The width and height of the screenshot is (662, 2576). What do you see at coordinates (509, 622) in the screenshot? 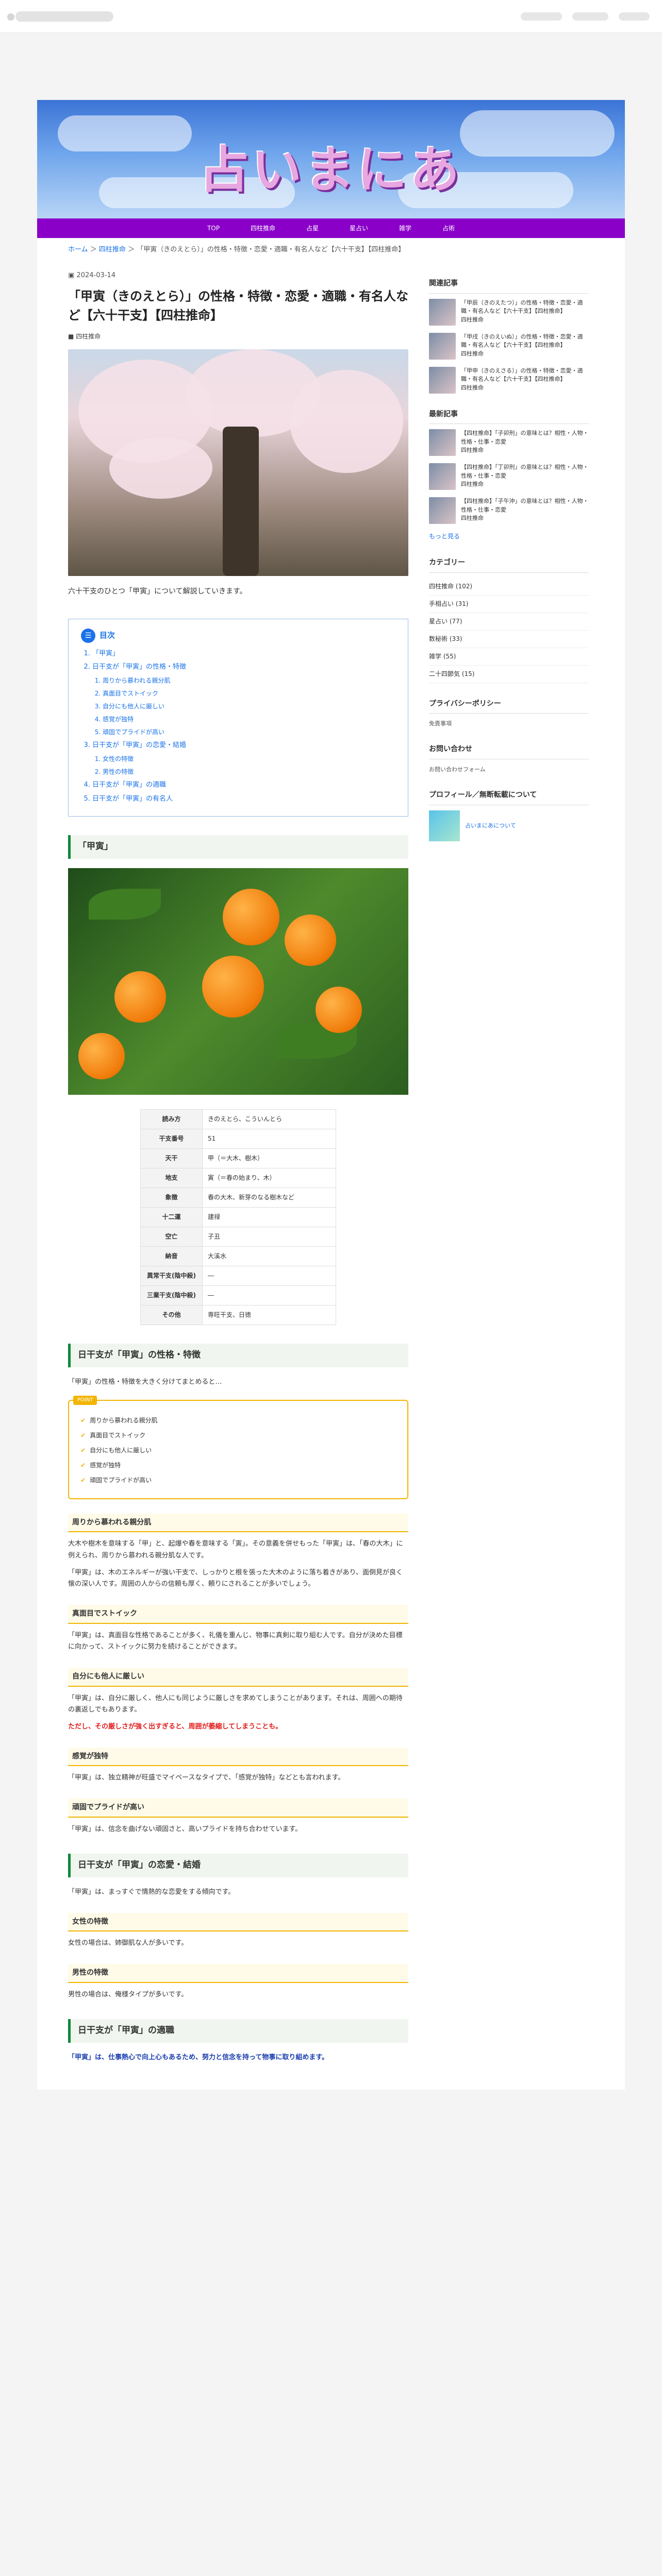
I see `category-link: 星占い (77)` at bounding box center [509, 622].